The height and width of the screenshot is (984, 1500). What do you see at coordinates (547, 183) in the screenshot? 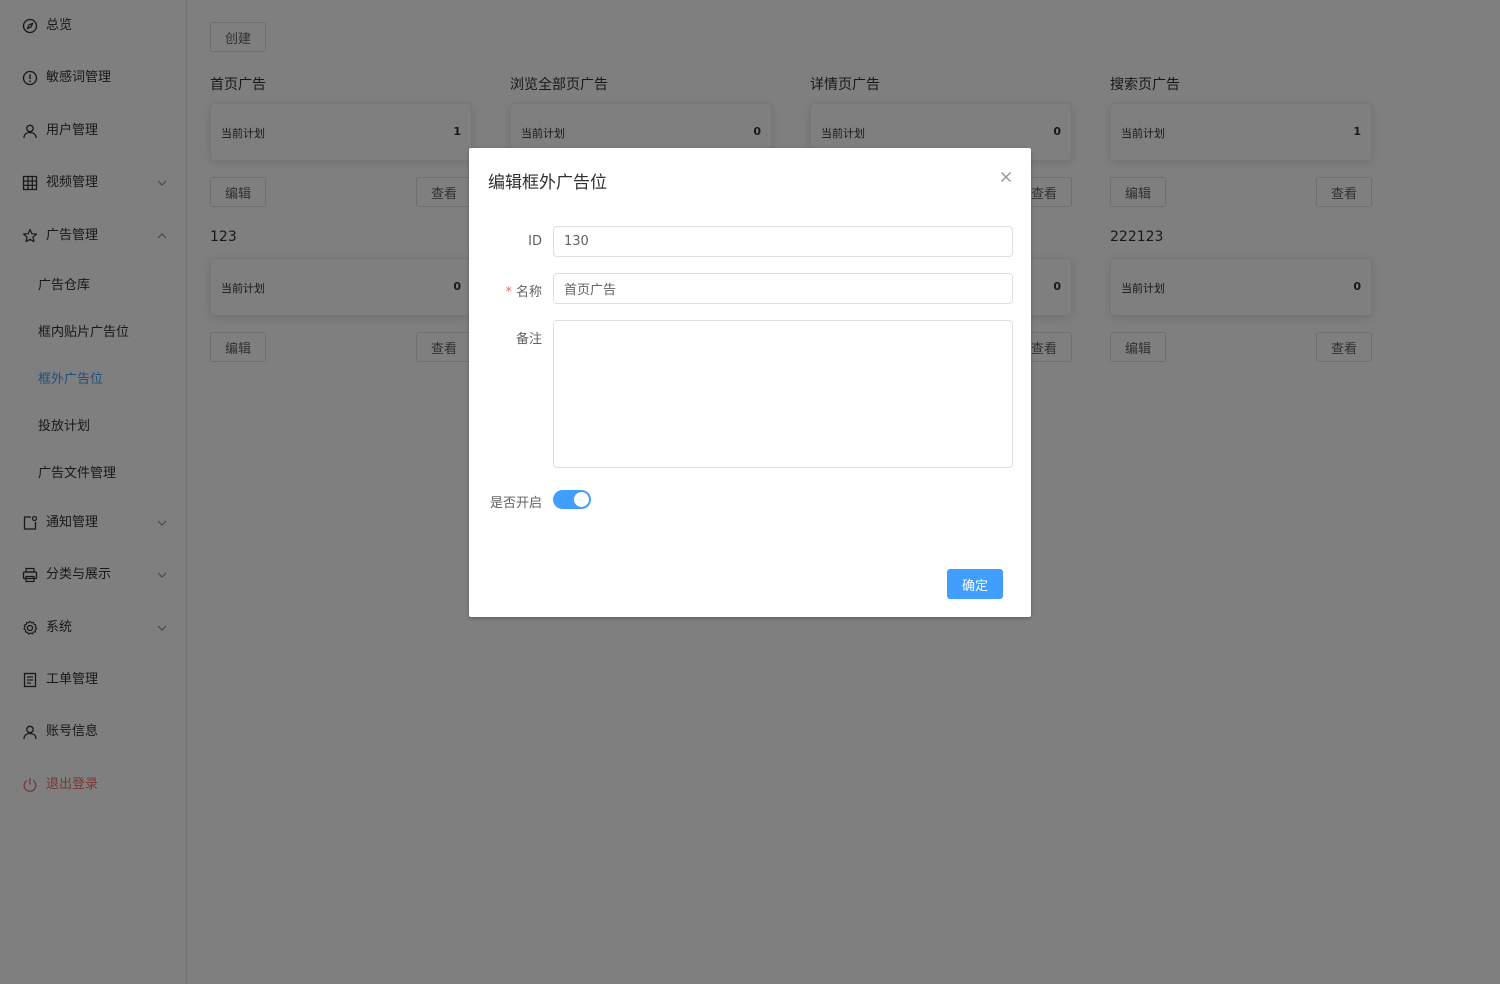
I see `dialog-title: 编辑框外广告位` at bounding box center [547, 183].